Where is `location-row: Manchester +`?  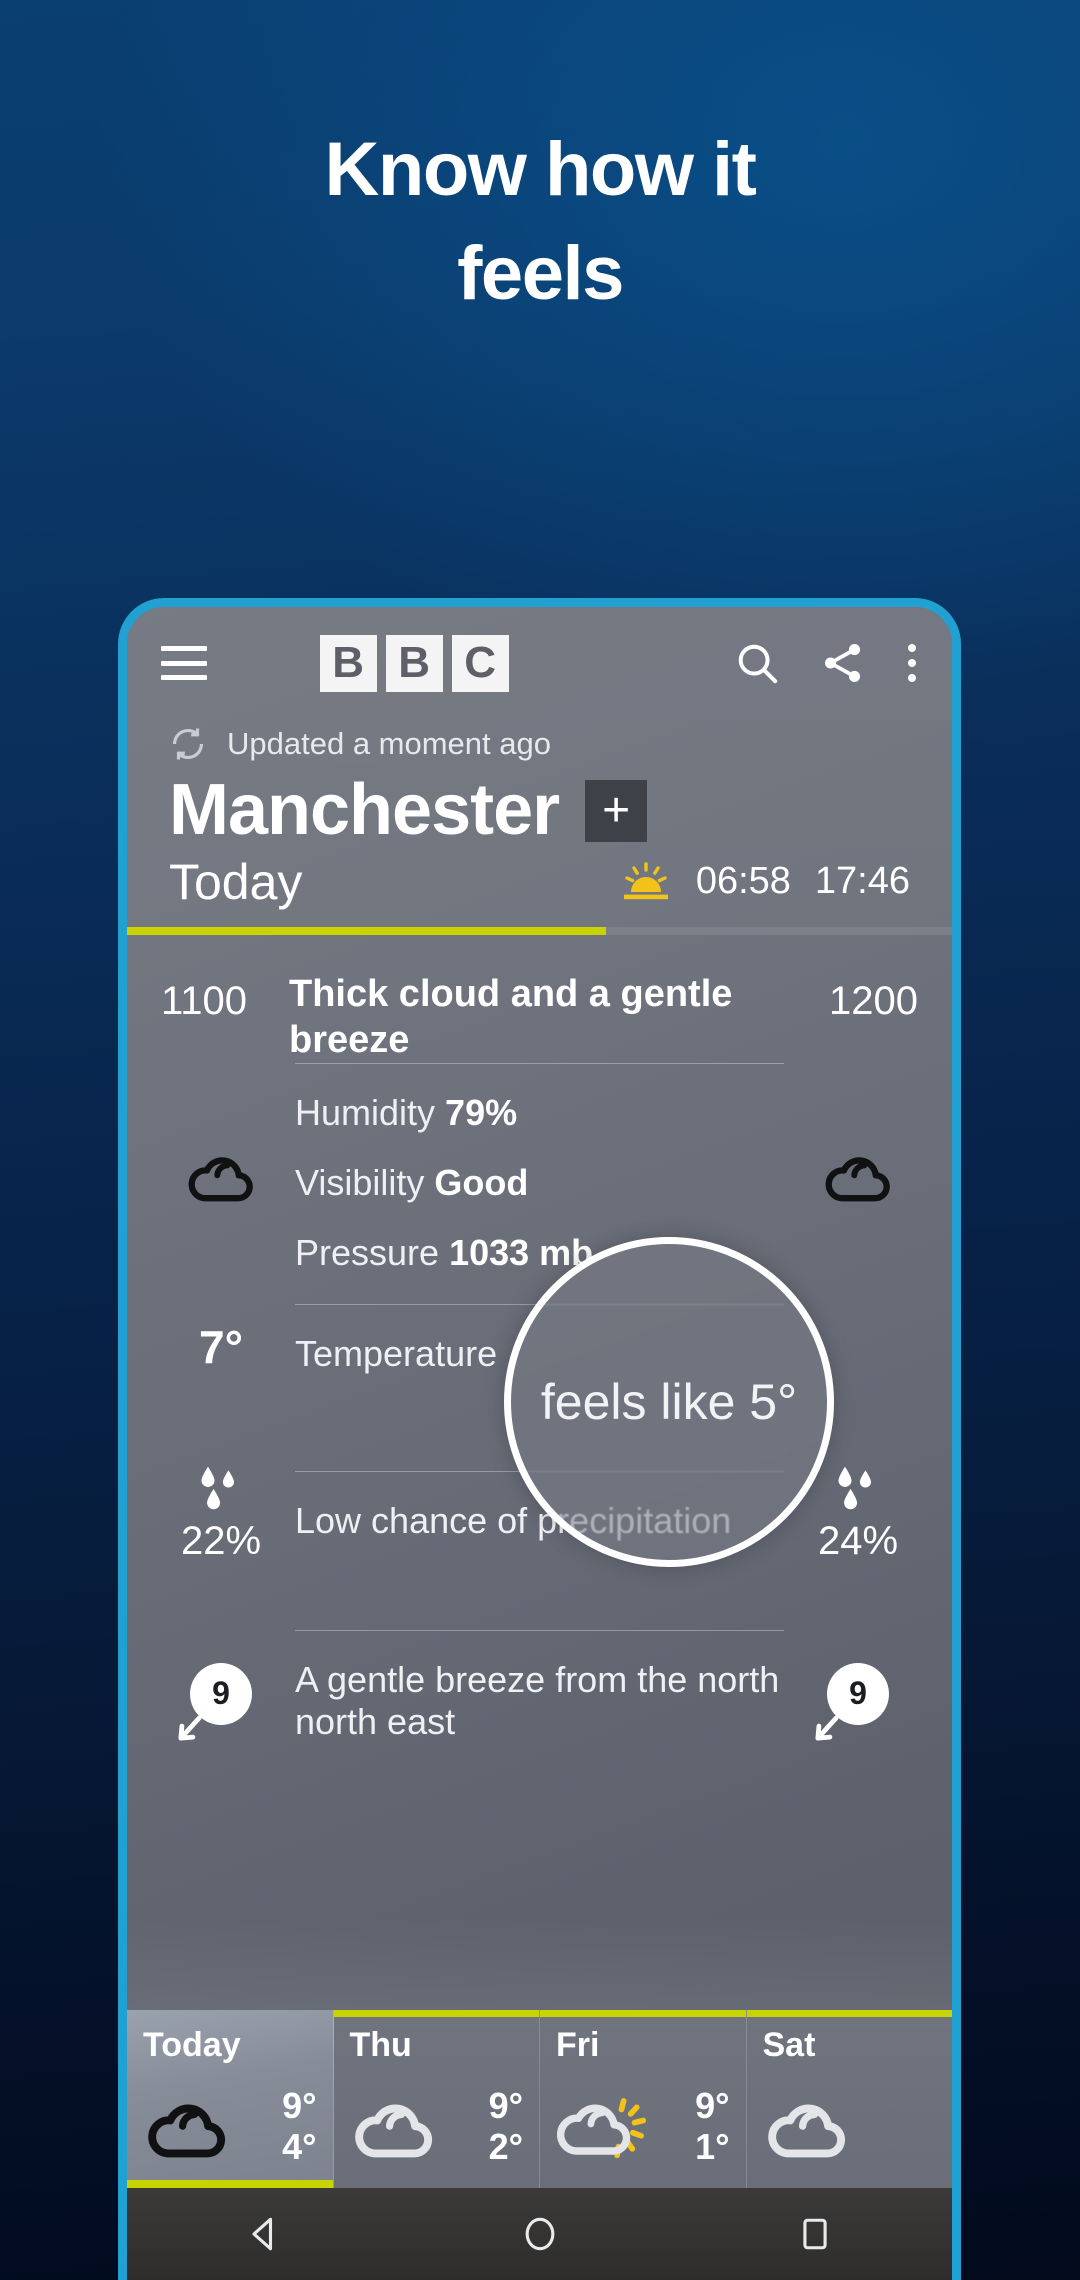
location-row: Manchester + is located at coordinates (539, 806).